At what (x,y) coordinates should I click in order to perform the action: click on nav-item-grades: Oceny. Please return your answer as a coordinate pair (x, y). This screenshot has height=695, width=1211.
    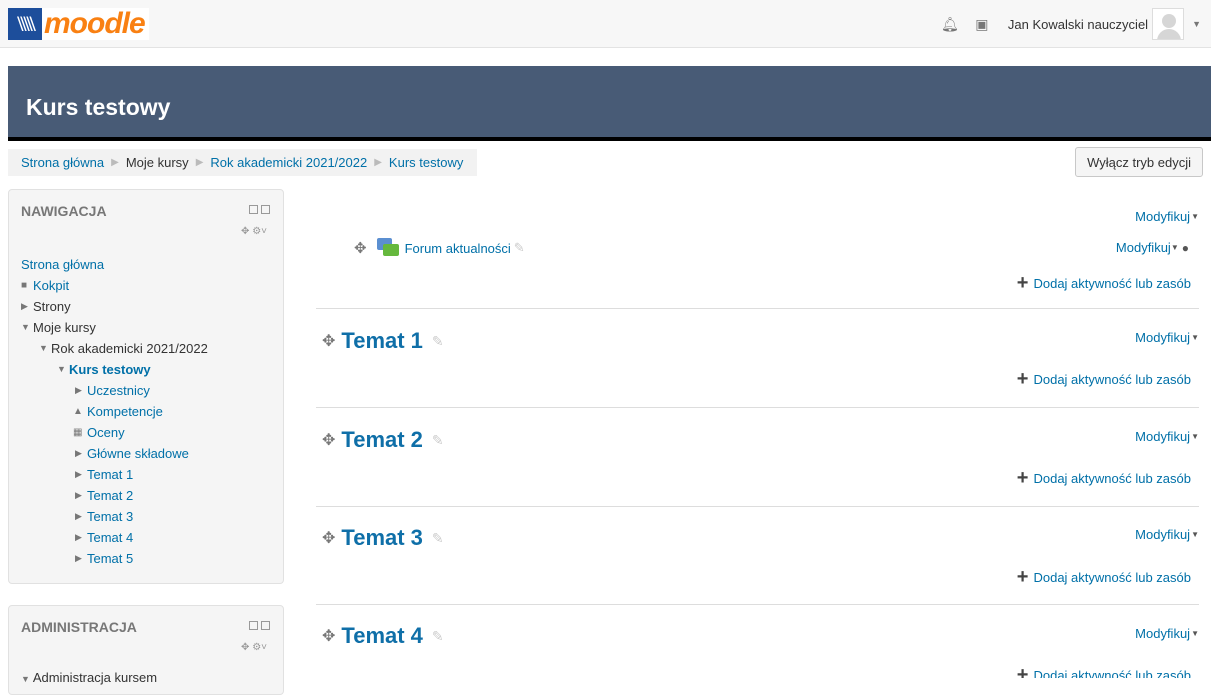
    Looking at the image, I should click on (106, 432).